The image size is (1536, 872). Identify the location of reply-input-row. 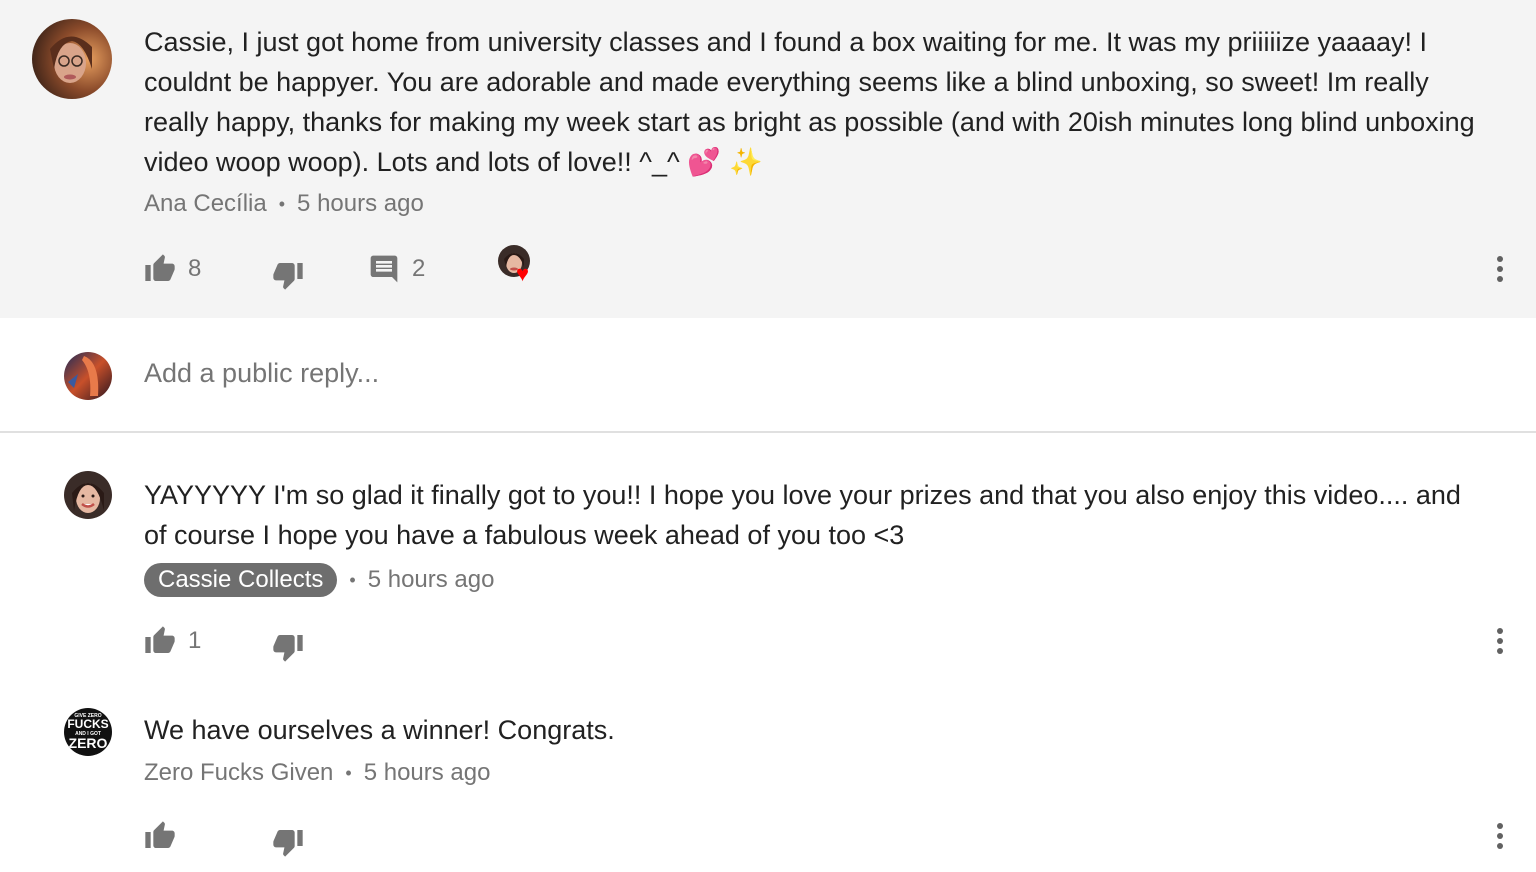
(768, 375).